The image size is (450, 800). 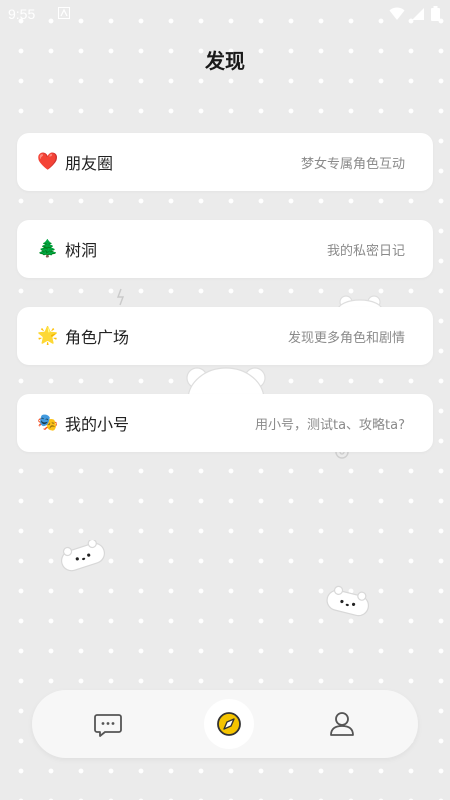 What do you see at coordinates (97, 337) in the screenshot?
I see `card-title: 角色广场` at bounding box center [97, 337].